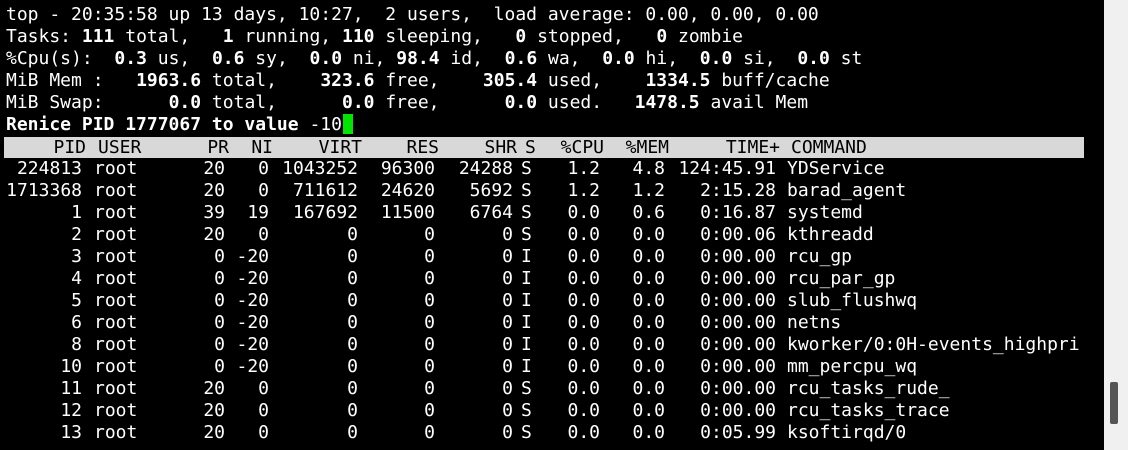 The height and width of the screenshot is (450, 1128). What do you see at coordinates (491, 212) in the screenshot?
I see `cell-shr: 6764` at bounding box center [491, 212].